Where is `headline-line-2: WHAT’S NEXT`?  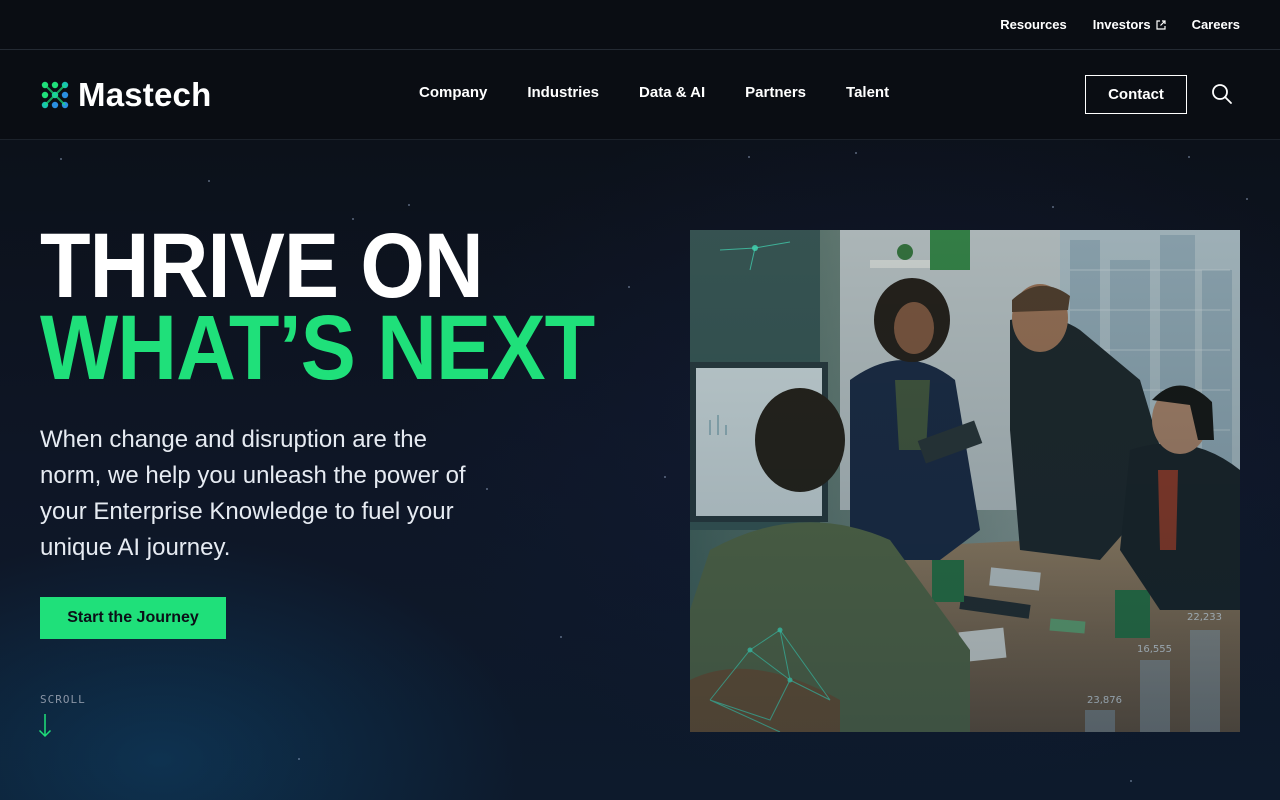
headline-line-2: WHAT’S NEXT is located at coordinates (317, 348).